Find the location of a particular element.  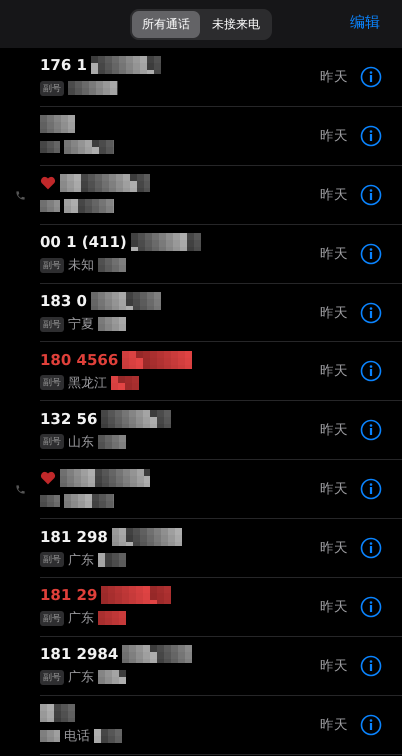

call-row: 183 0 副号 宁夏 昨天 is located at coordinates (201, 313).